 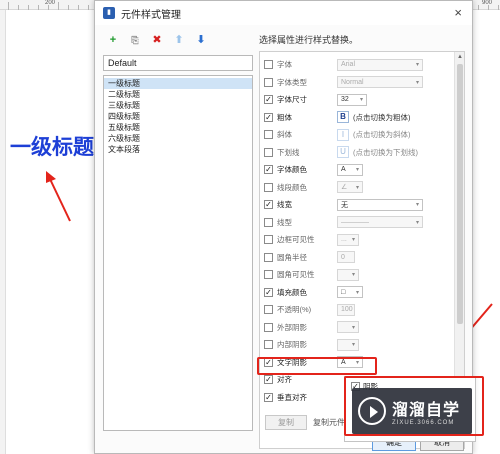 What do you see at coordinates (380, 222) in the screenshot?
I see `property-select: ———— ▾` at bounding box center [380, 222].